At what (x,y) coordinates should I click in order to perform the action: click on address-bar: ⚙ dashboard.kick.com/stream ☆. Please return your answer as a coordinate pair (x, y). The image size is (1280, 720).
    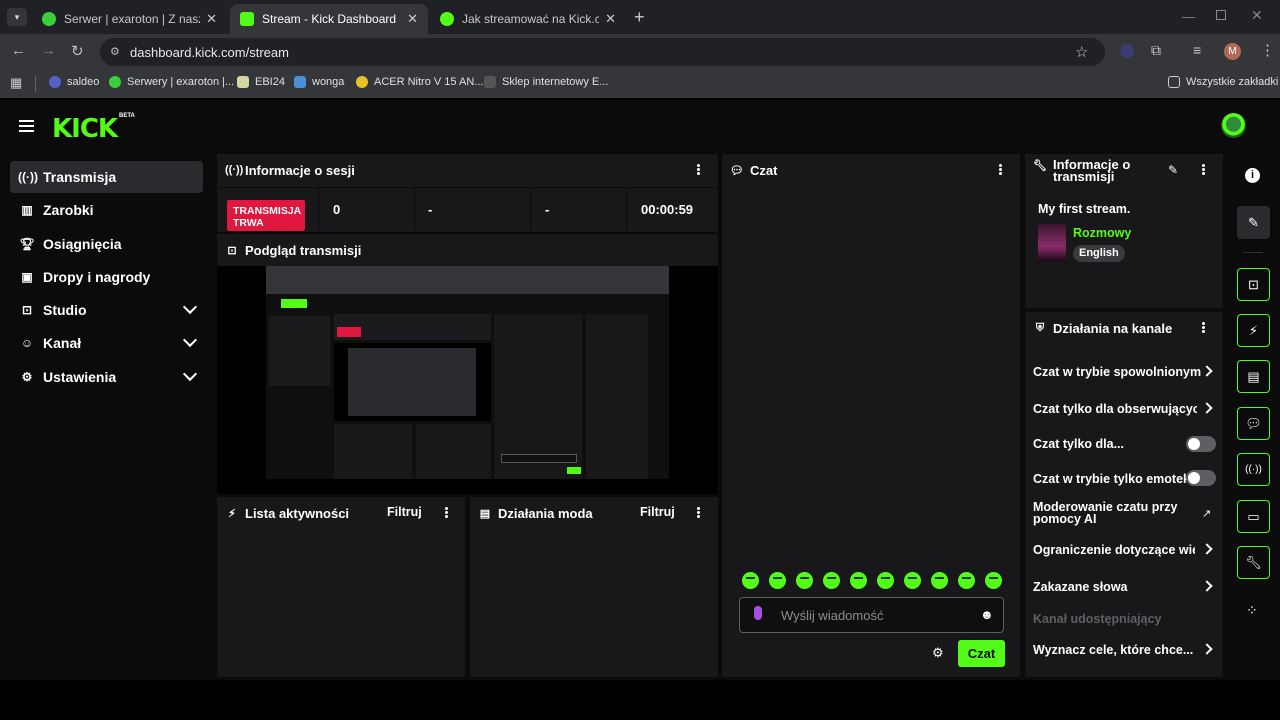
    Looking at the image, I should click on (602, 52).